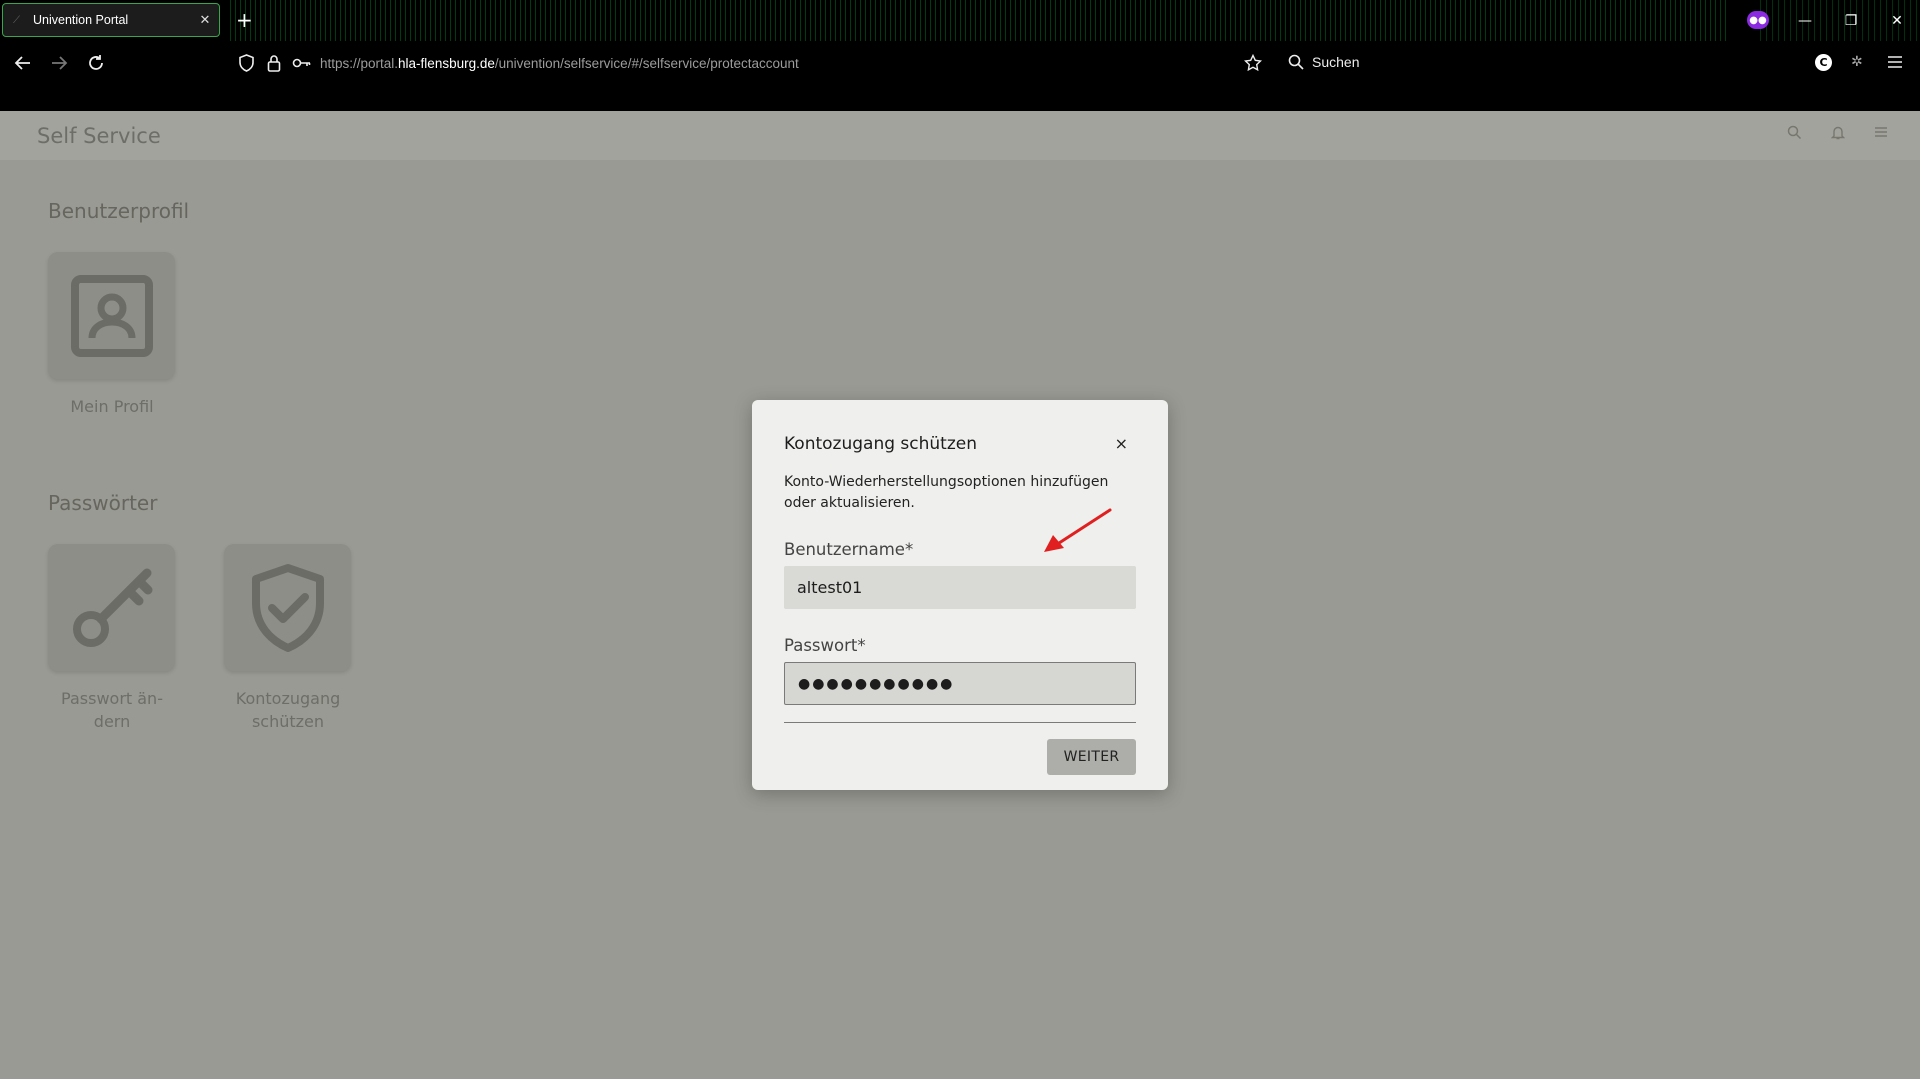 Image resolution: width=1920 pixels, height=1079 pixels. Describe the element at coordinates (880, 444) in the screenshot. I see `dialog-title: Kontozugang schützen` at that location.